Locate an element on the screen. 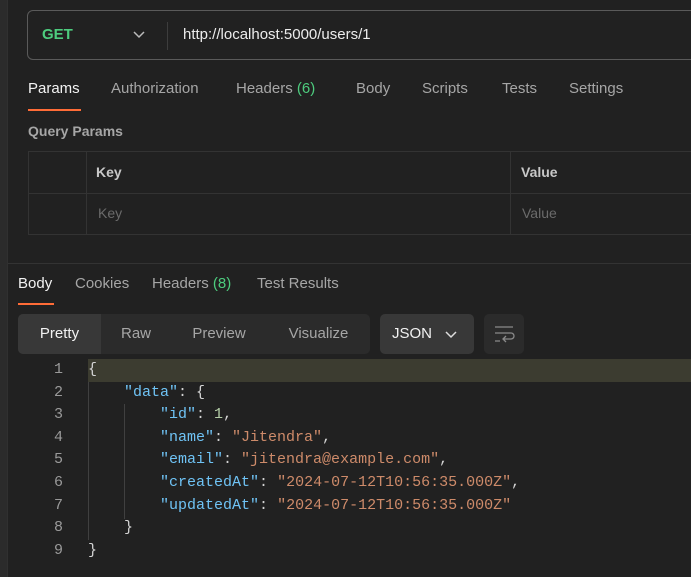  code-line: 1 { is located at coordinates (345, 370).